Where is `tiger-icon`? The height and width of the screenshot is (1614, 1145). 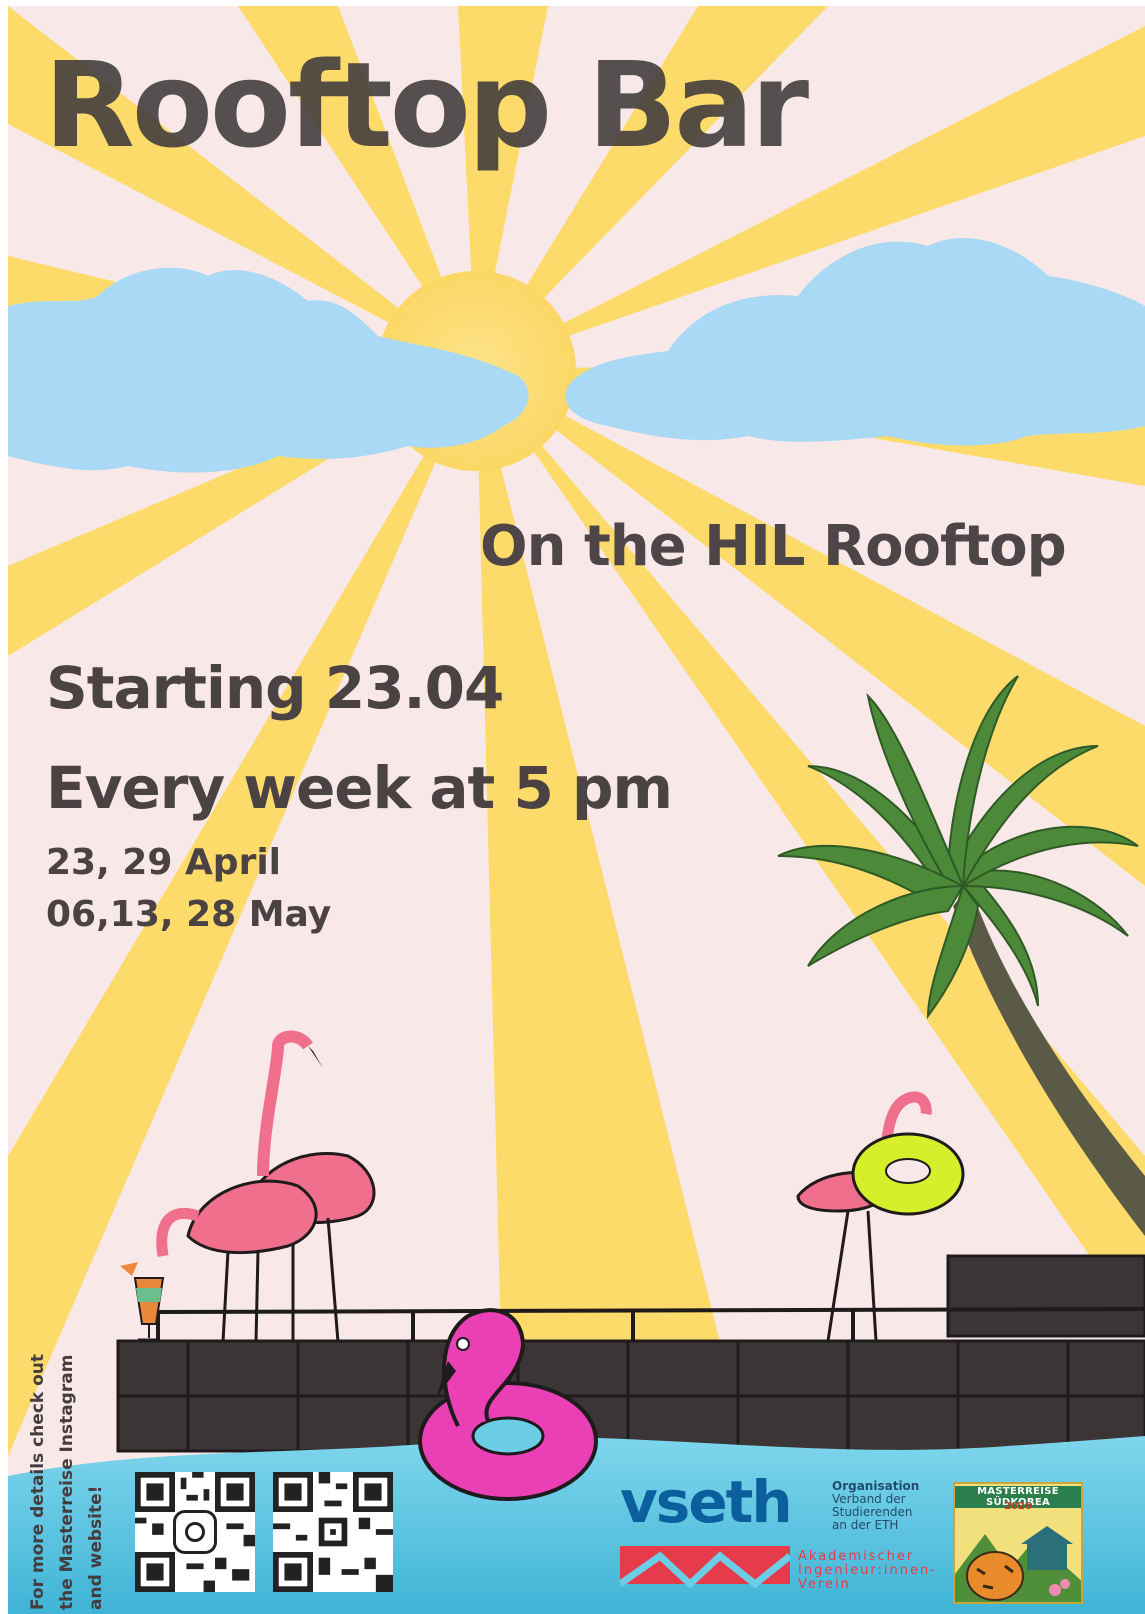
tiger-icon is located at coordinates (1018, 1564).